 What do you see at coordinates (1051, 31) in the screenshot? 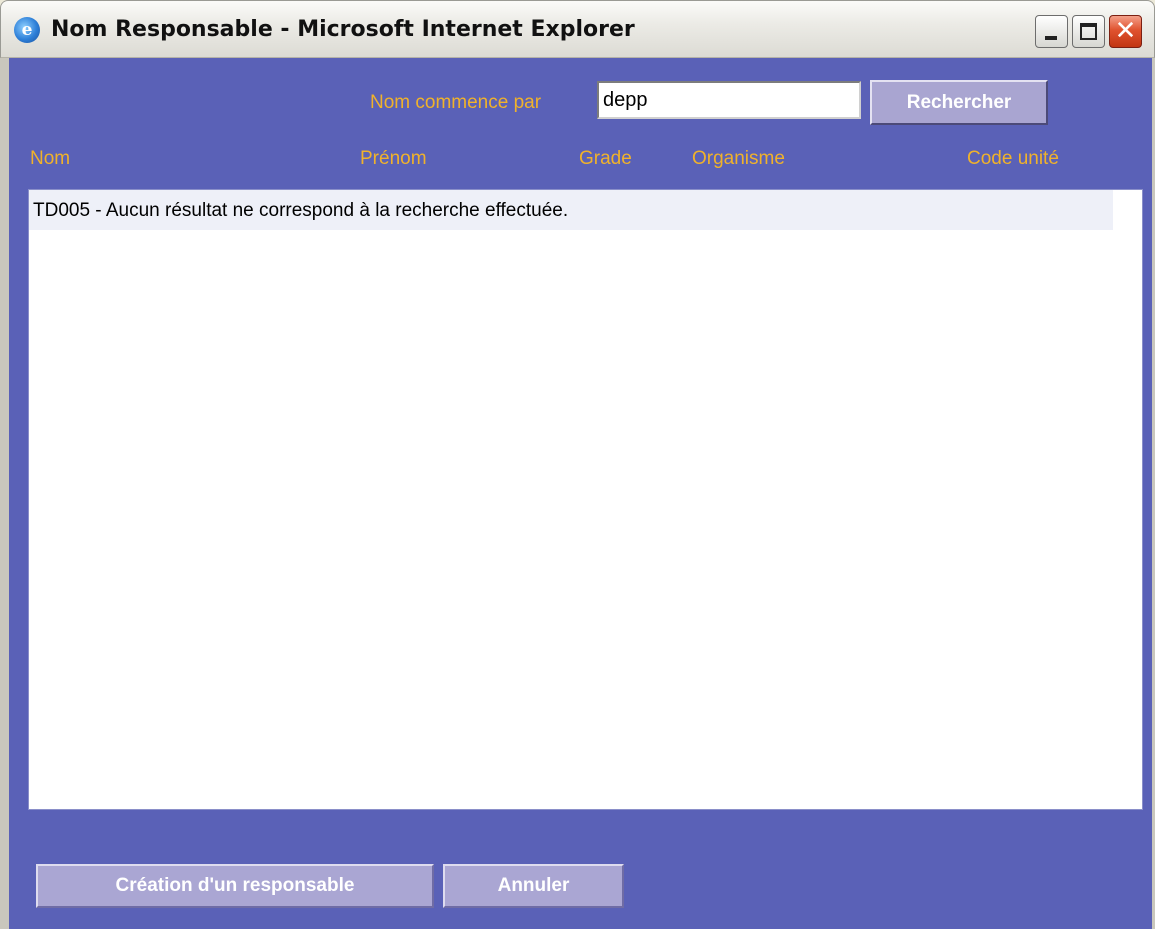
I see `minimize-button` at bounding box center [1051, 31].